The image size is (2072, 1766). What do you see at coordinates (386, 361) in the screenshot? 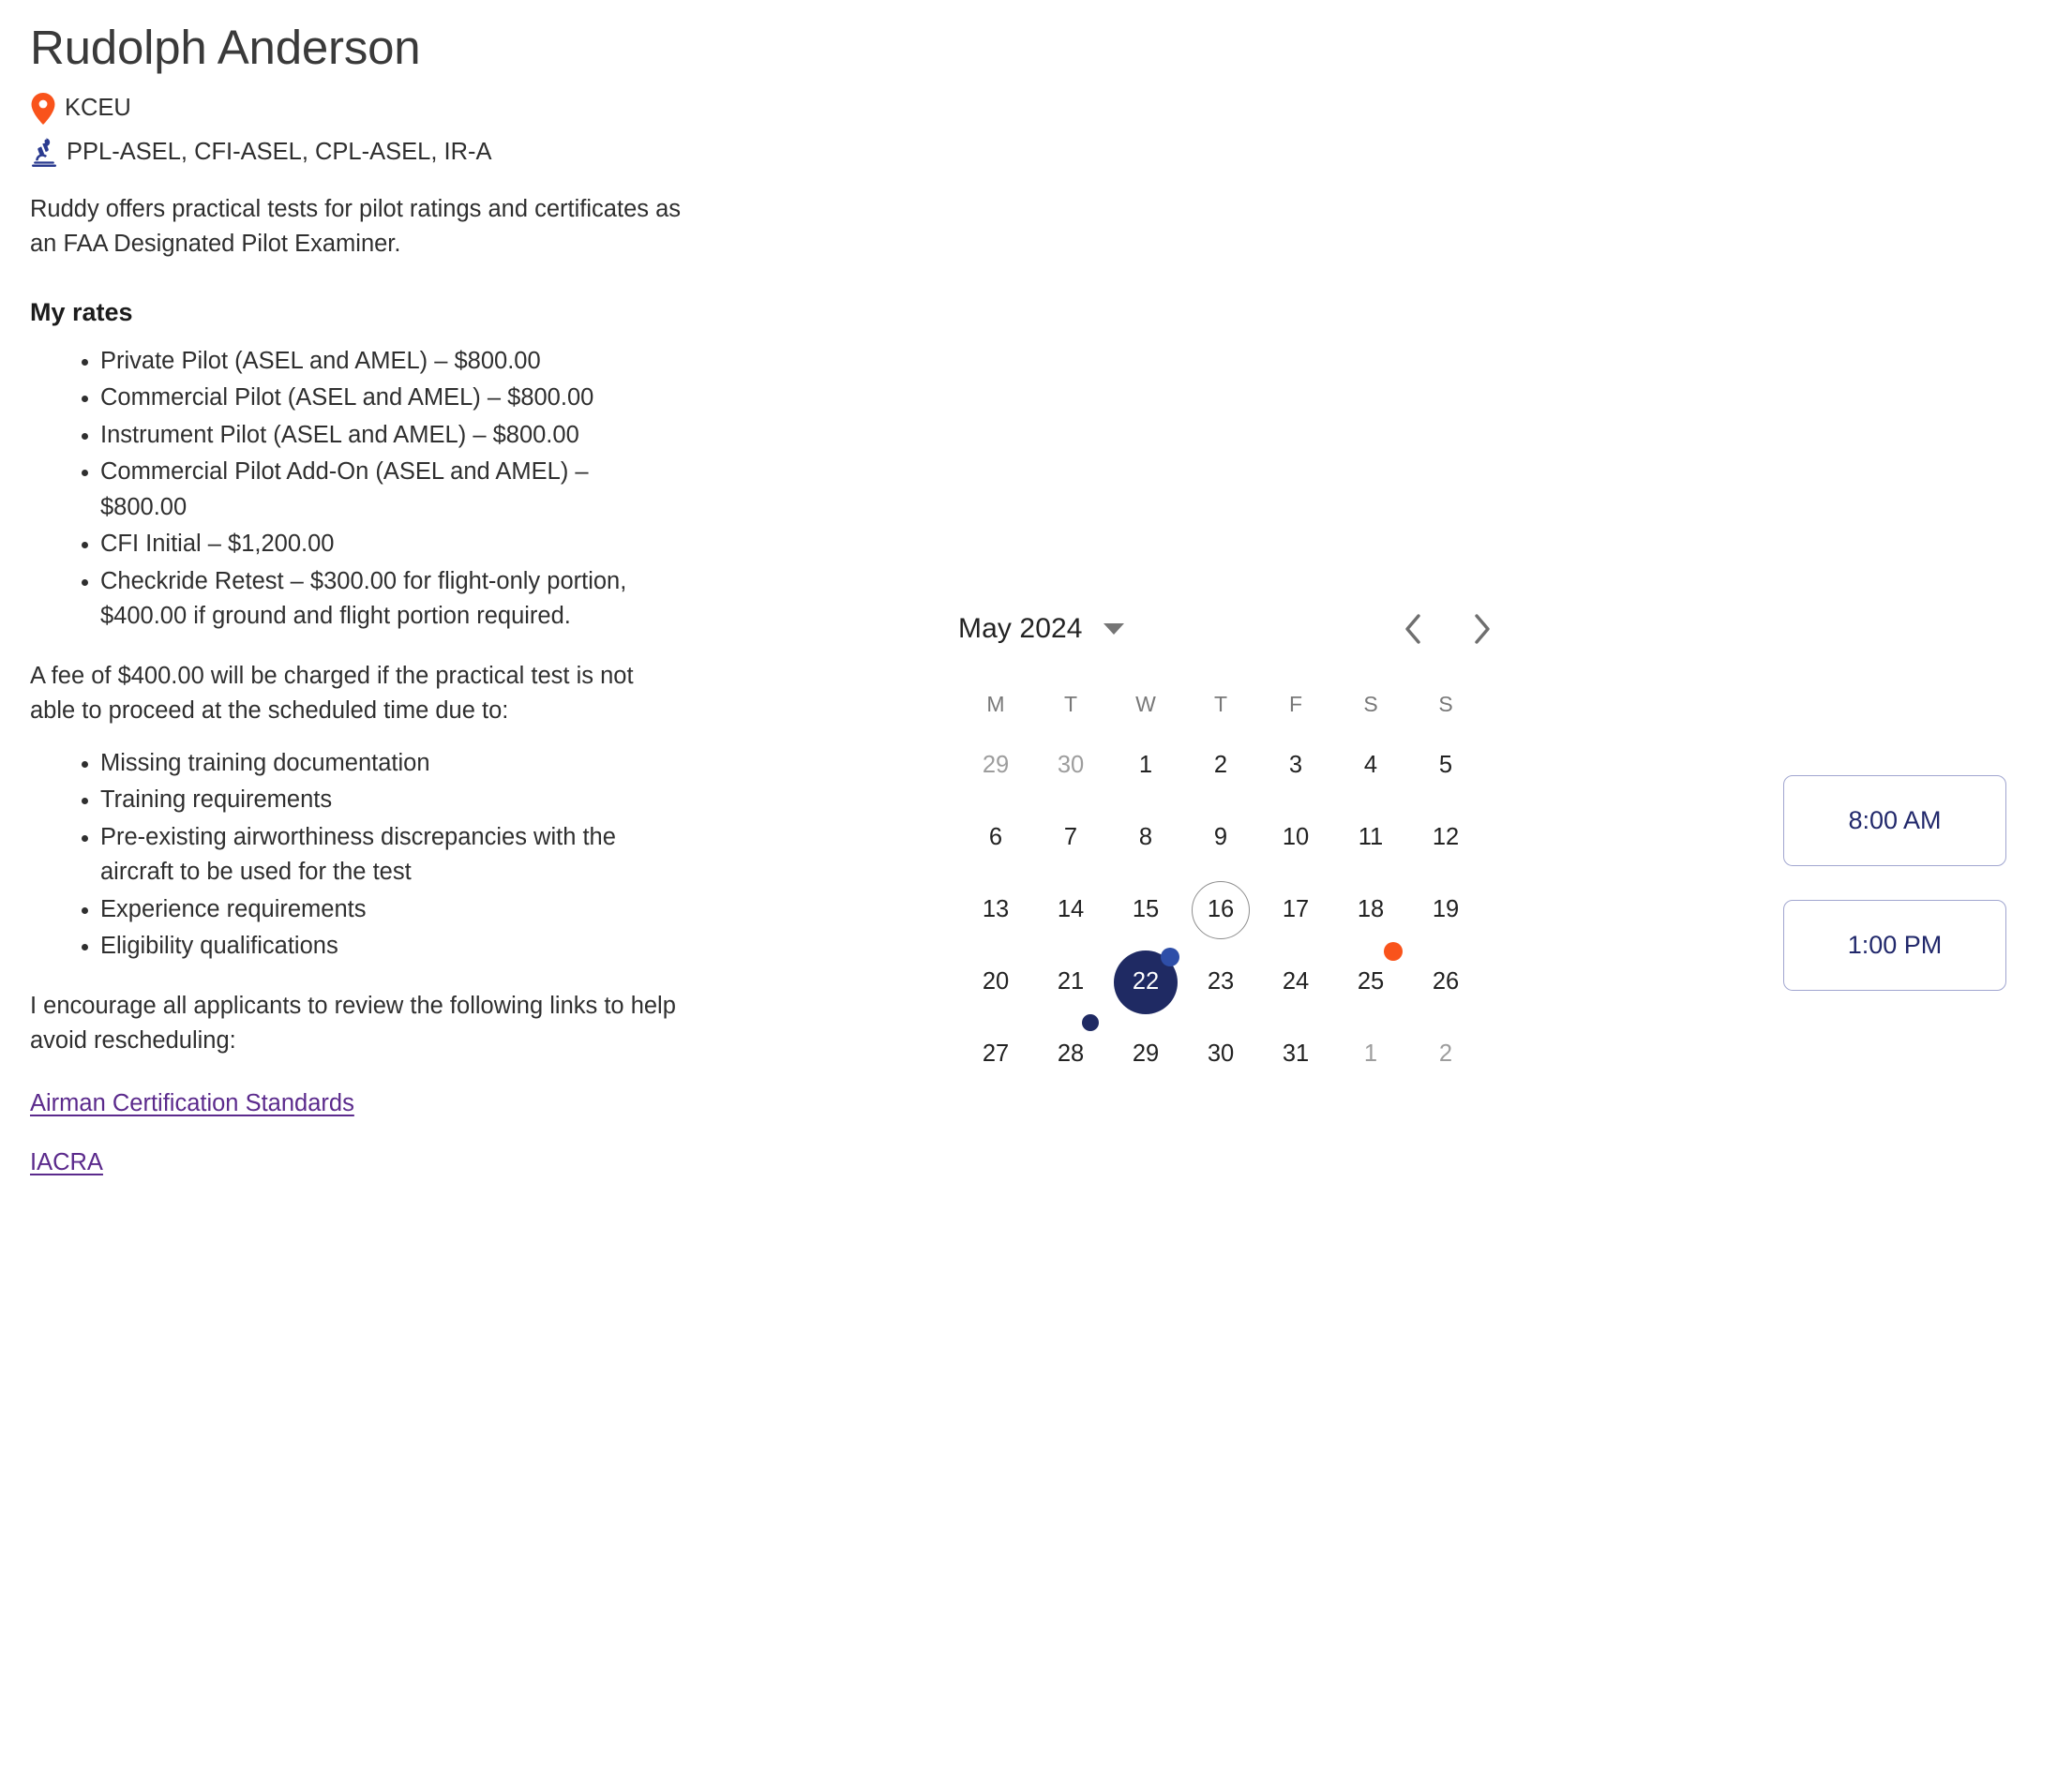
I see `list-item: Private Pilot (ASEL and AMEL) – $800.00` at bounding box center [386, 361].